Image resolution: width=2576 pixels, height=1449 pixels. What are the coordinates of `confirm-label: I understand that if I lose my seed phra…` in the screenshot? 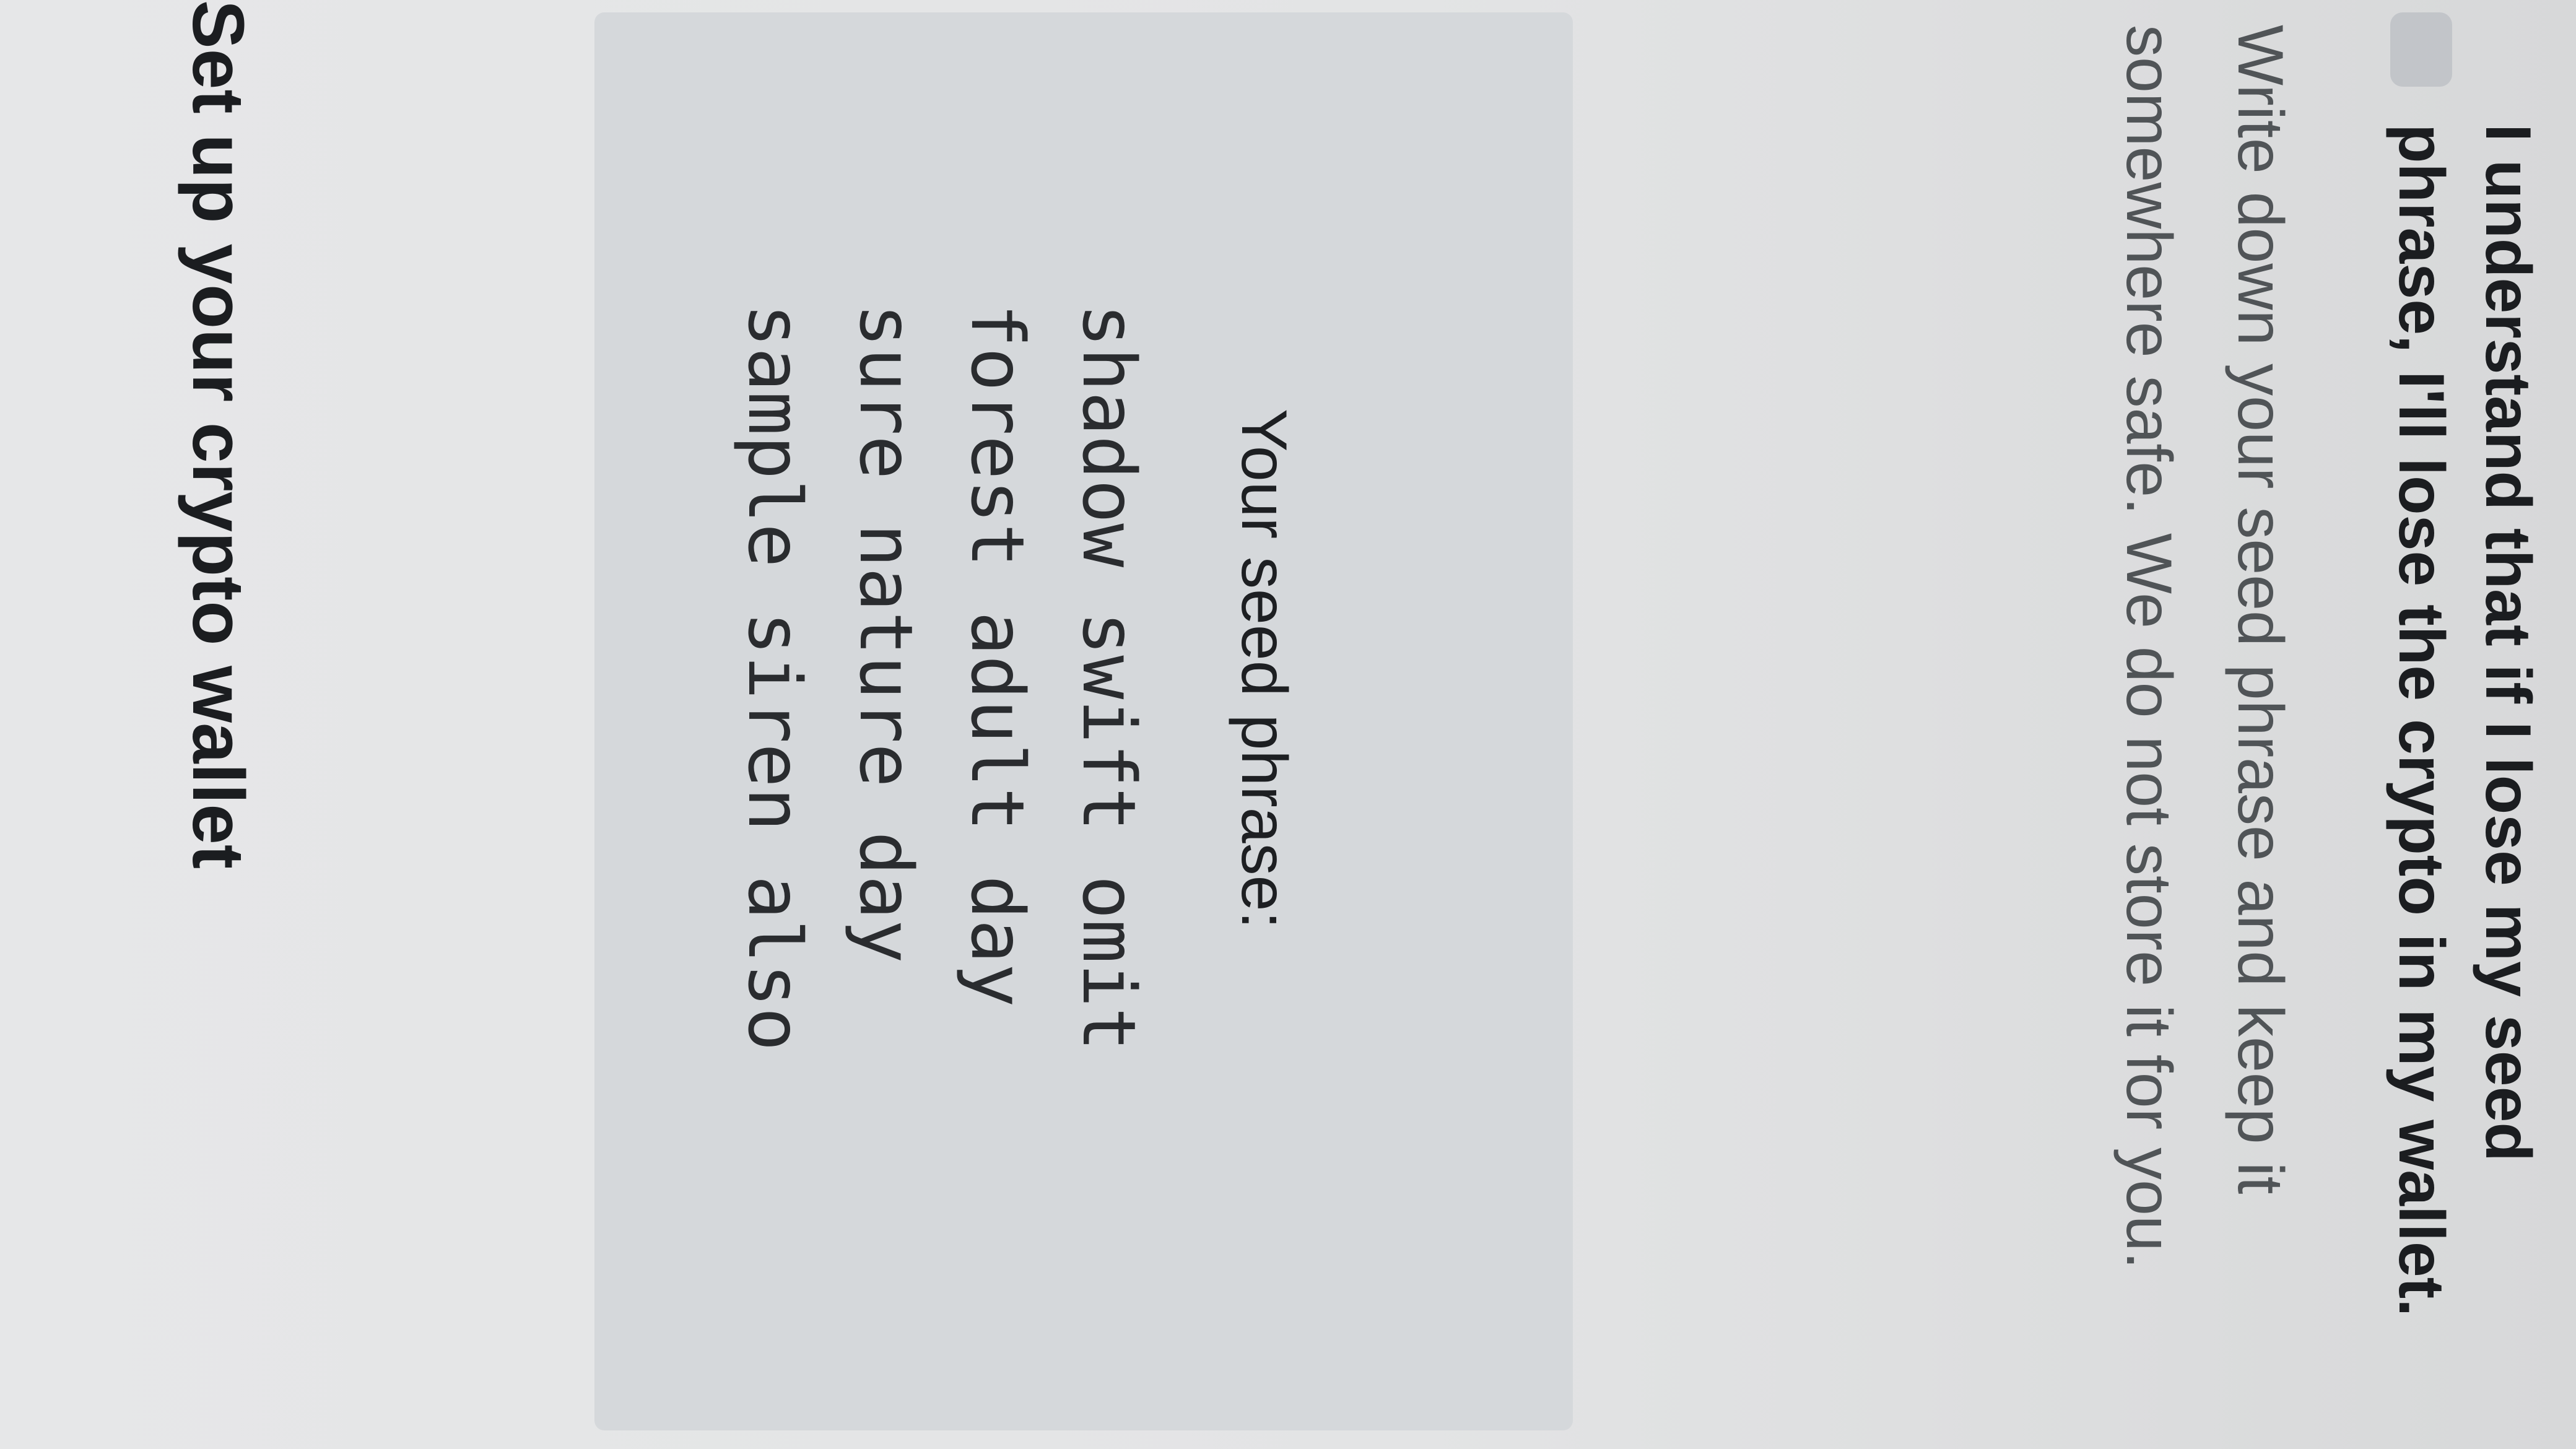 It's located at (2464, 737).